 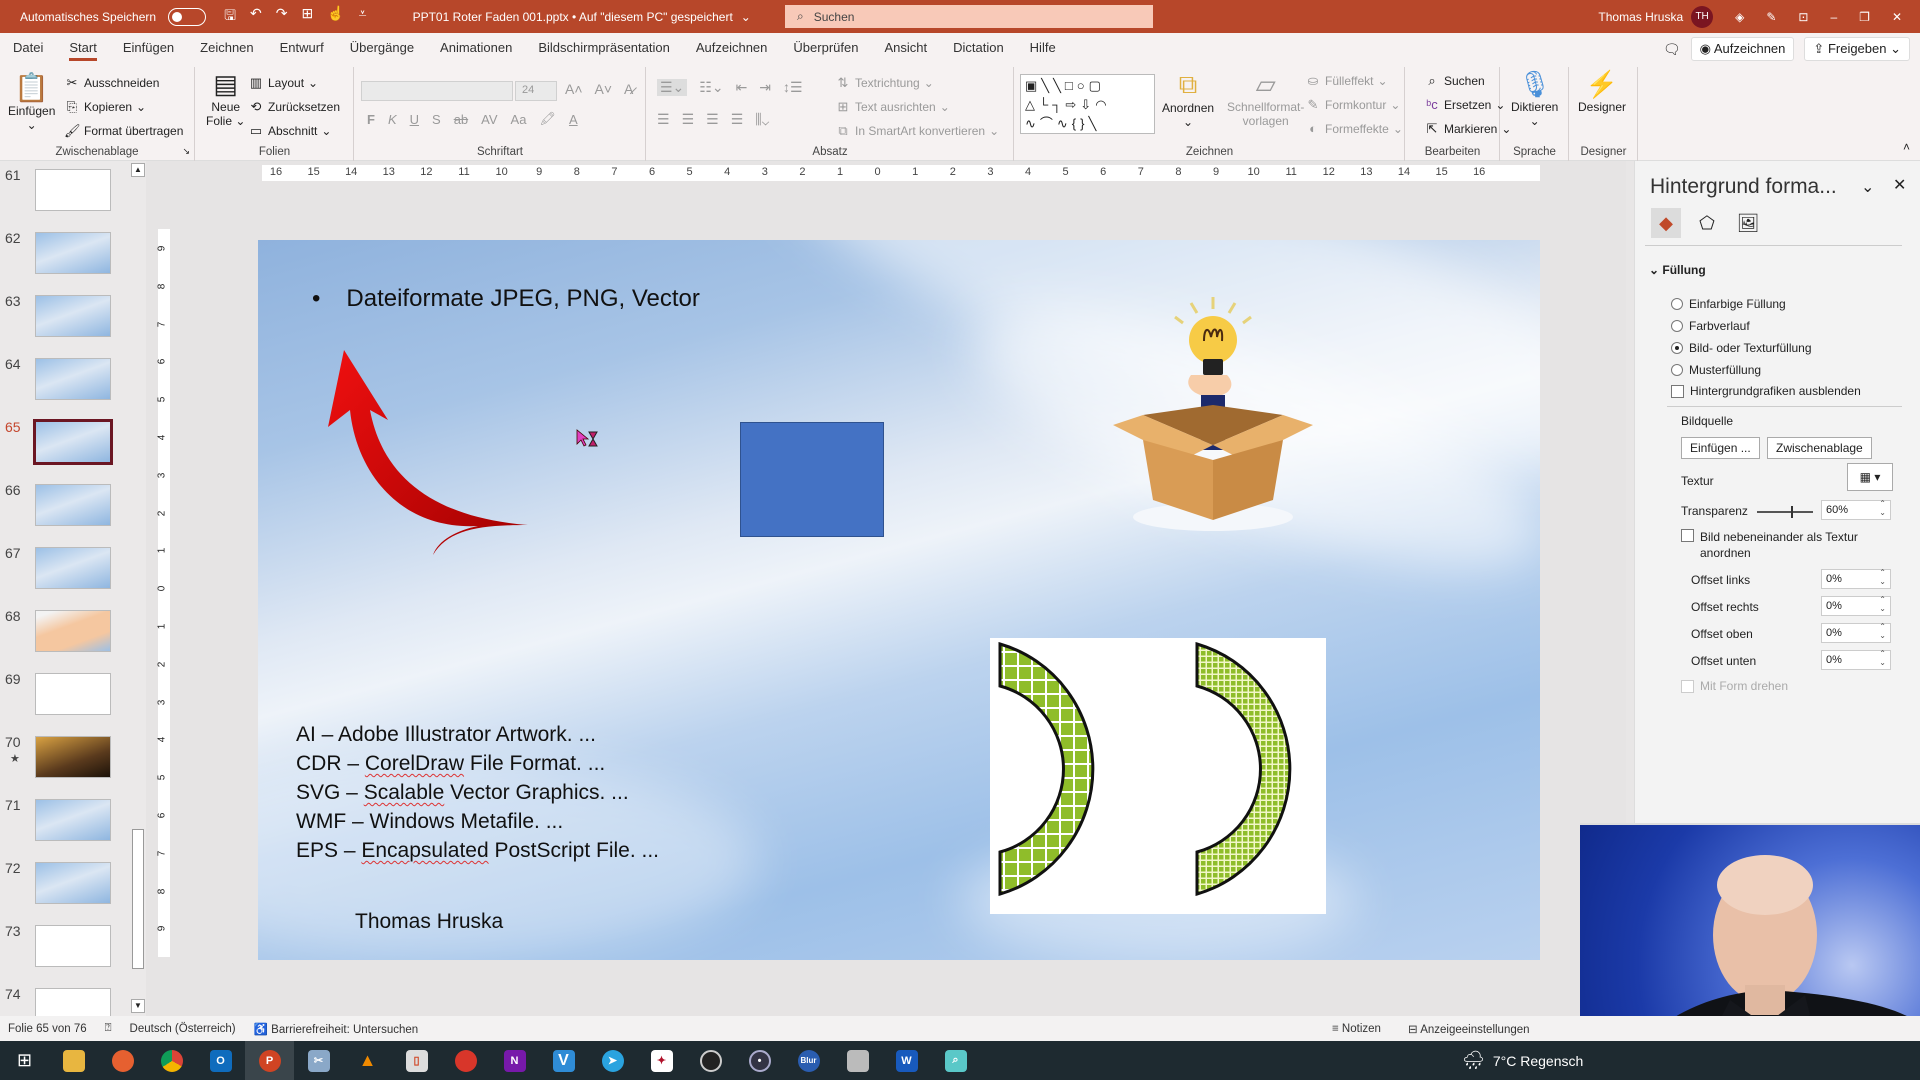 What do you see at coordinates (371, 119) in the screenshot?
I see `bold-button: F` at bounding box center [371, 119].